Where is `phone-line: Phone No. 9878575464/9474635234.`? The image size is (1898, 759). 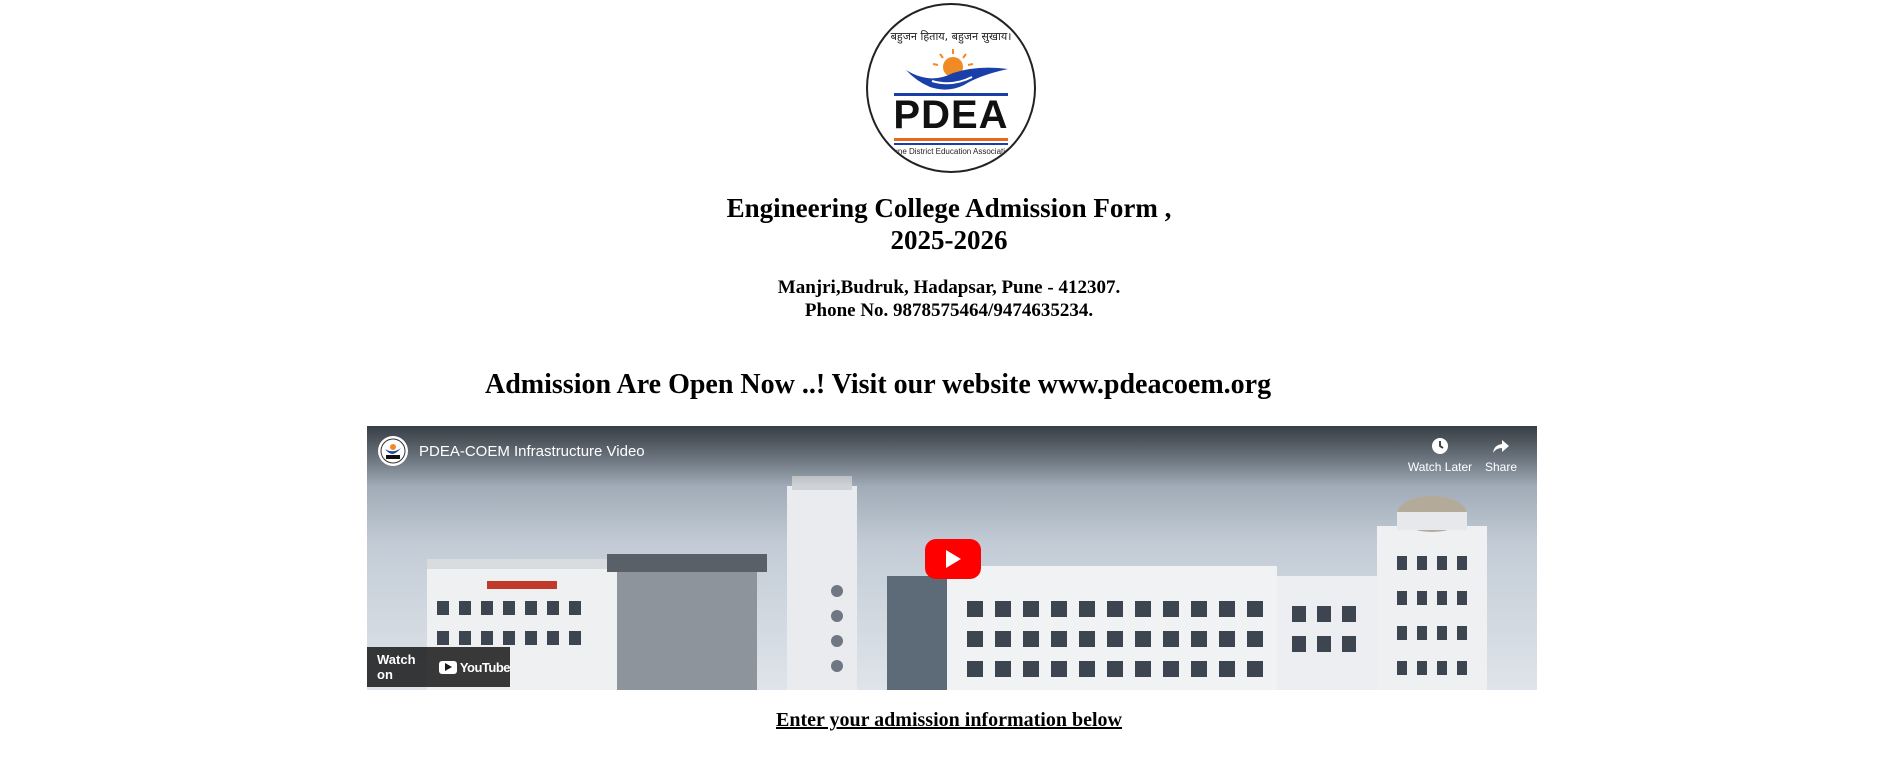
phone-line: Phone No. 9878575464/9474635234. is located at coordinates (949, 310).